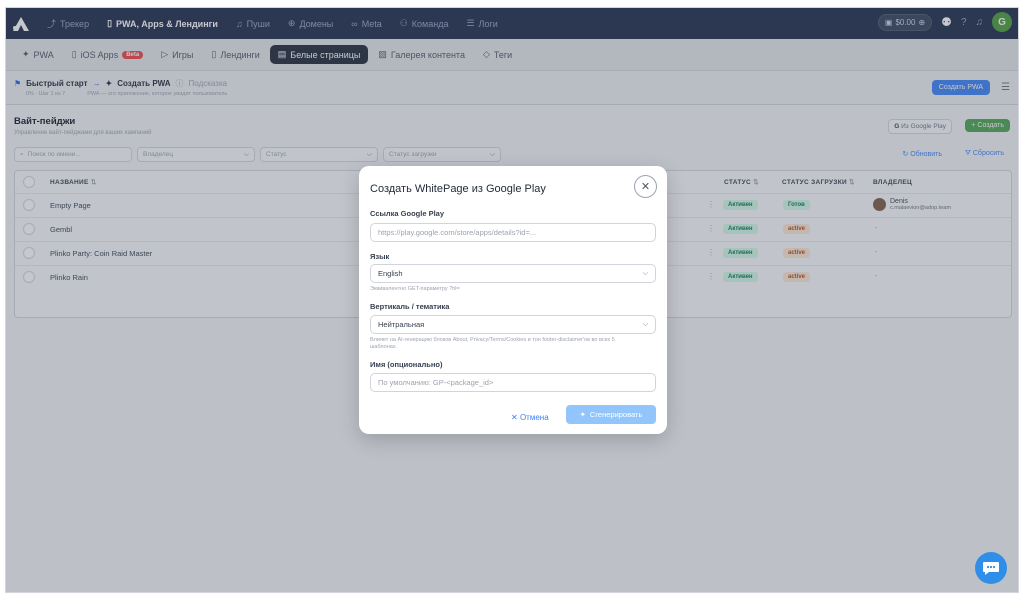  What do you see at coordinates (406, 364) in the screenshot?
I see `name-label: Имя (опционально)` at bounding box center [406, 364].